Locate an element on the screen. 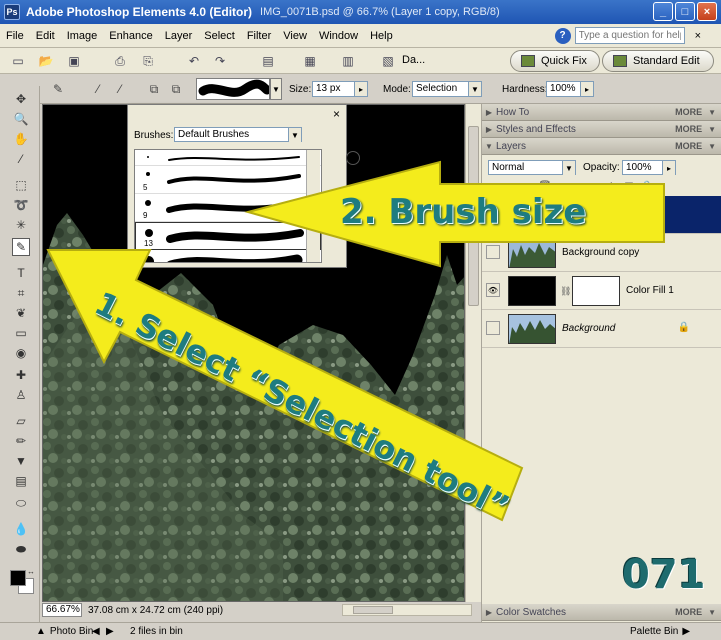 The height and width of the screenshot is (640, 721). size-slider-arrow-icon: ▸ is located at coordinates (360, 89).